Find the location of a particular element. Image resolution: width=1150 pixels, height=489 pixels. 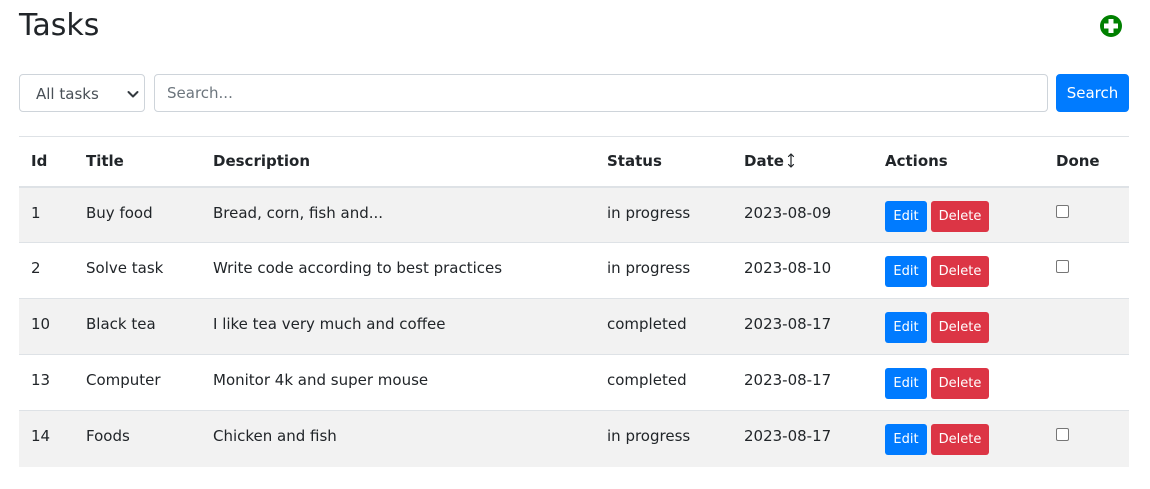

task-date-cell: 2023-08-09 is located at coordinates (788, 212).